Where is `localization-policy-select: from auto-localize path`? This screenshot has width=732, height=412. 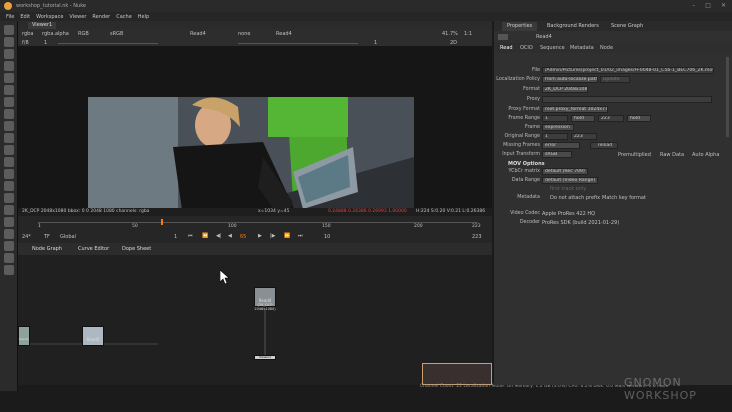 localization-policy-select: from auto-localize path is located at coordinates (570, 79).